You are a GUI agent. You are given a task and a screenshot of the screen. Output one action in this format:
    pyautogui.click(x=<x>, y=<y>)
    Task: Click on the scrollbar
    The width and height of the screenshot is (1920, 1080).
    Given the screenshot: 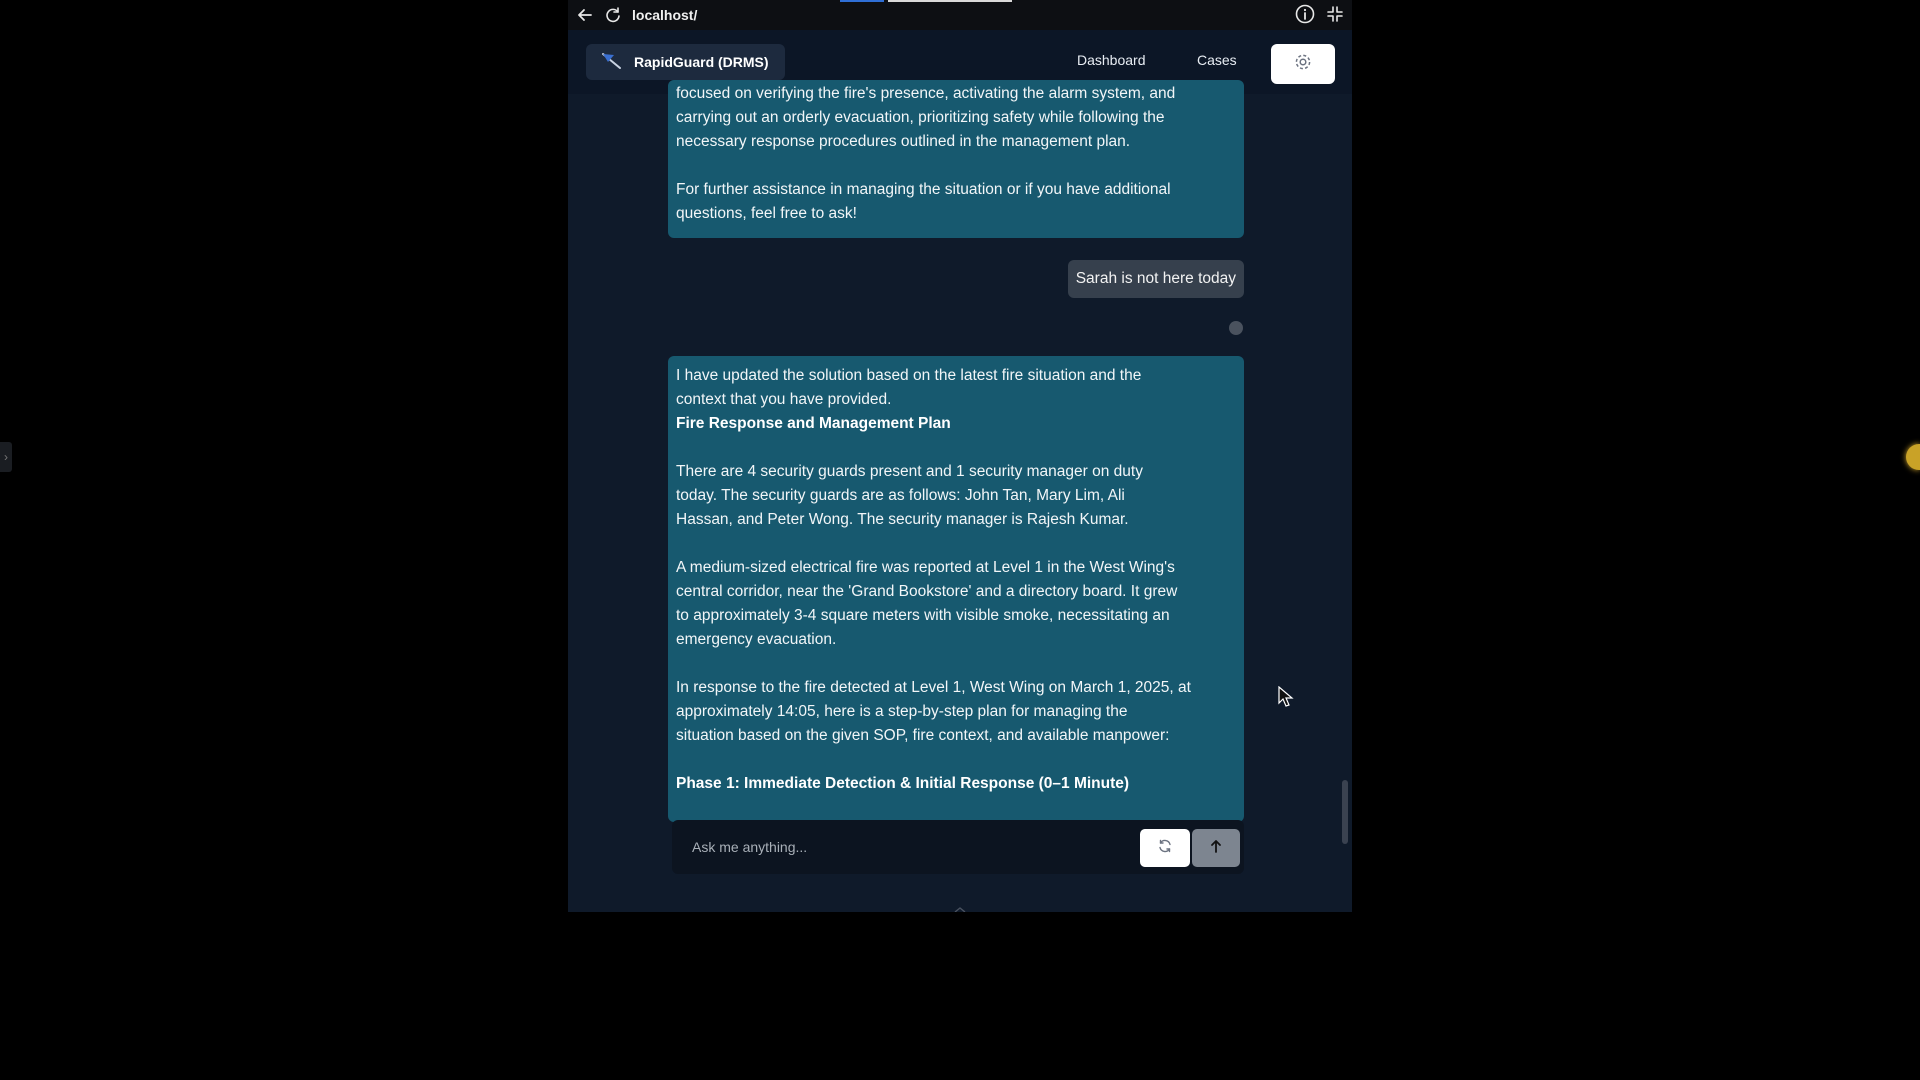 What is the action you would take?
    pyautogui.click(x=1345, y=812)
    